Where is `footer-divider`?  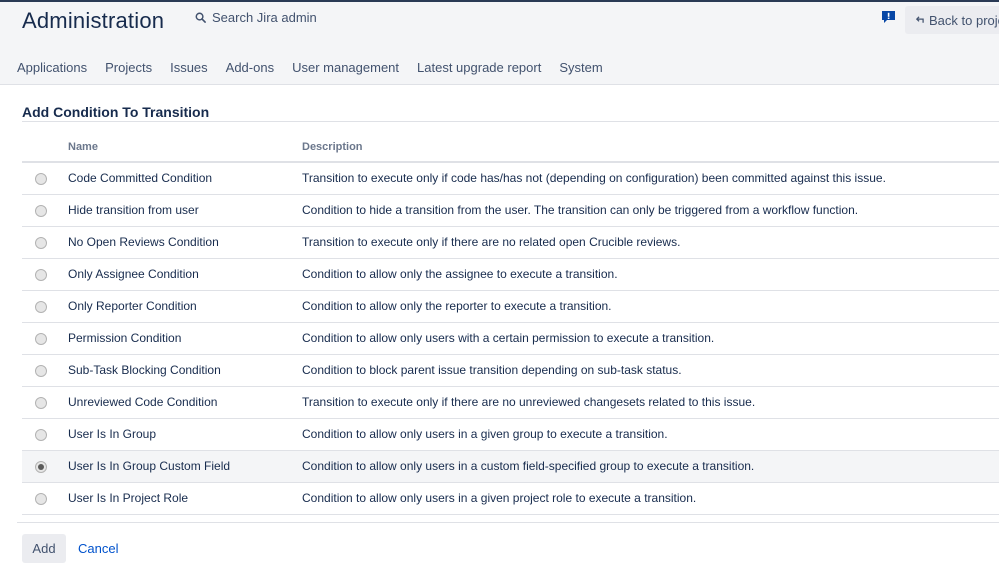
footer-divider is located at coordinates (508, 522).